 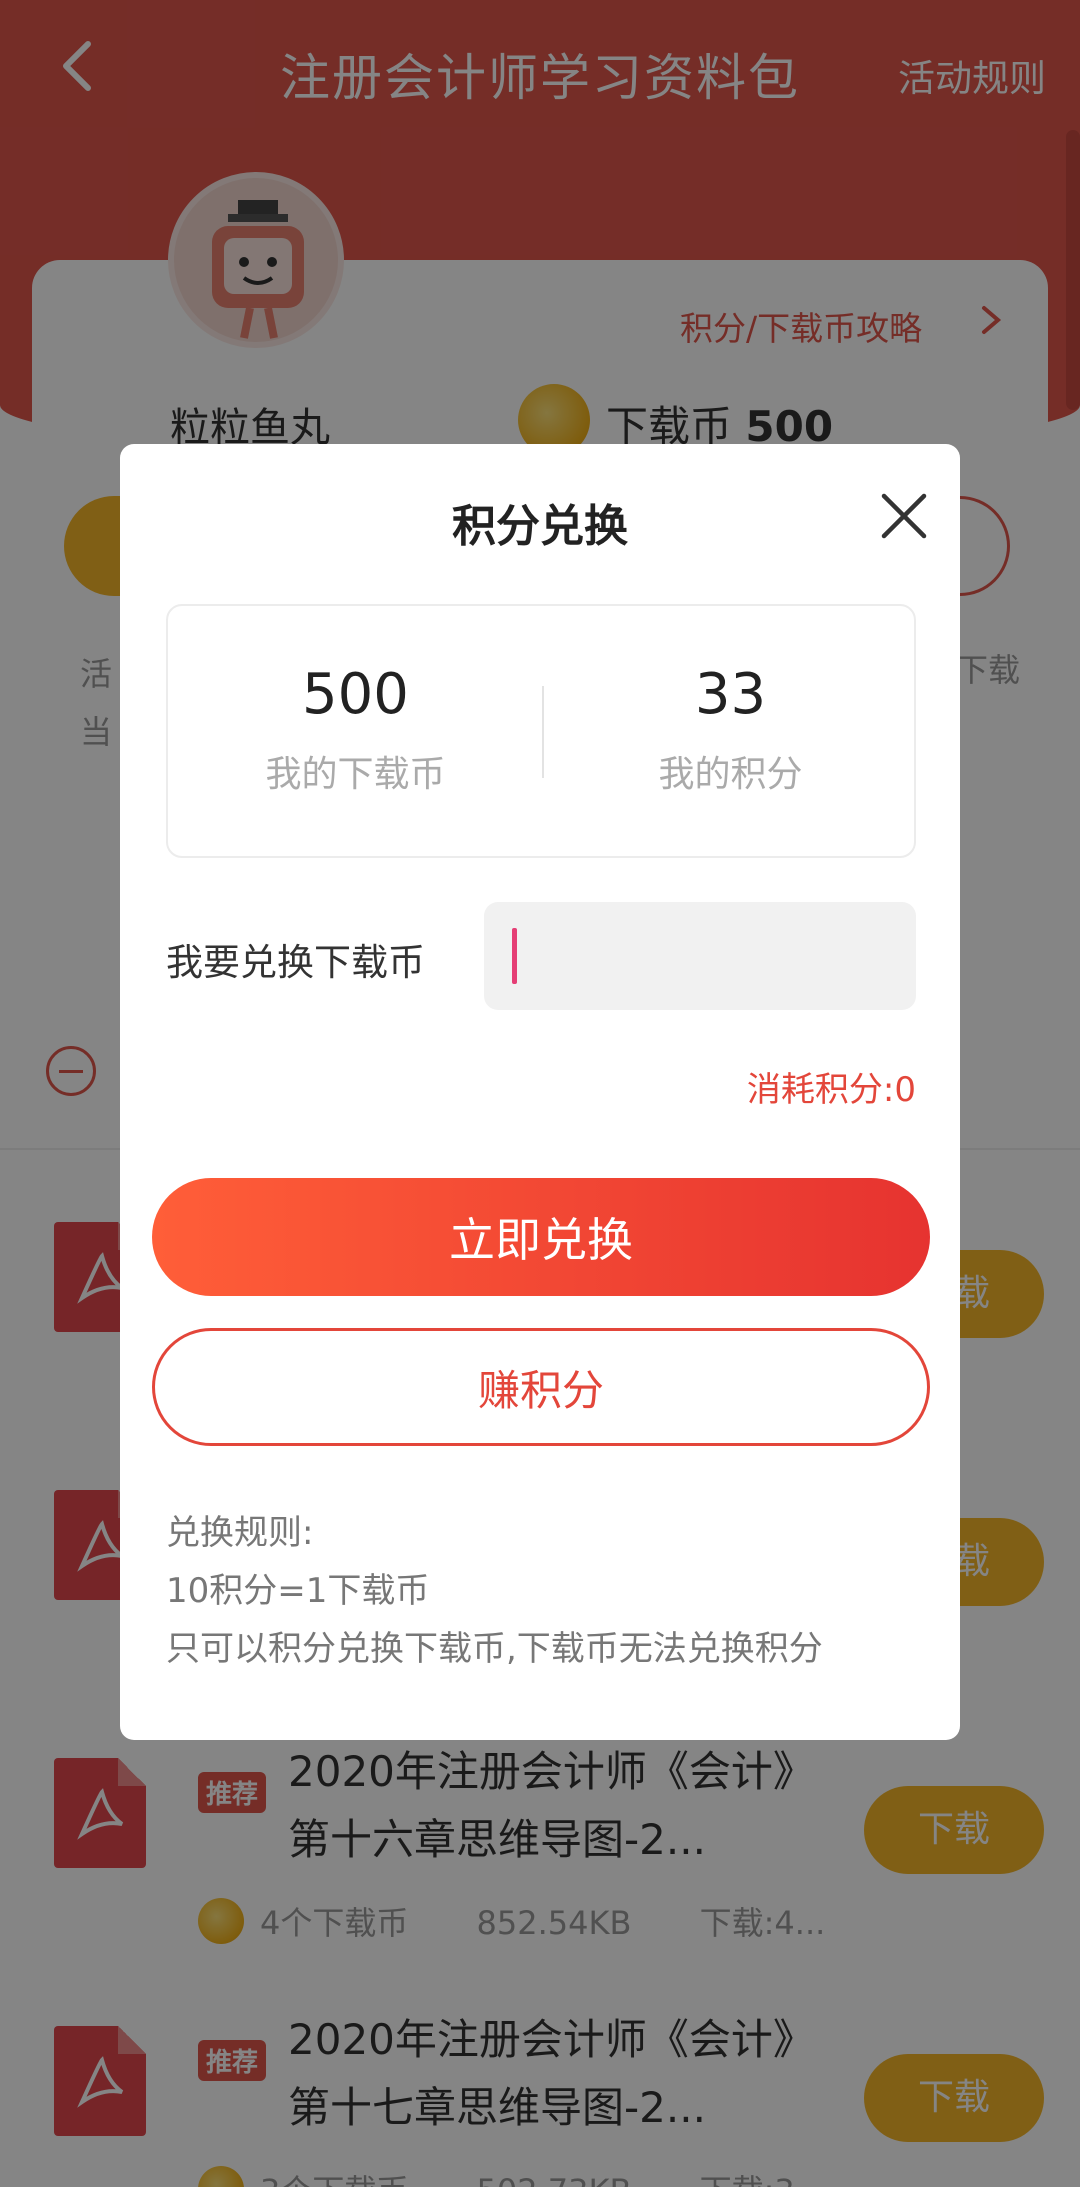 I want to click on my-coins-stat: 500 我的下载币, so click(x=355, y=729).